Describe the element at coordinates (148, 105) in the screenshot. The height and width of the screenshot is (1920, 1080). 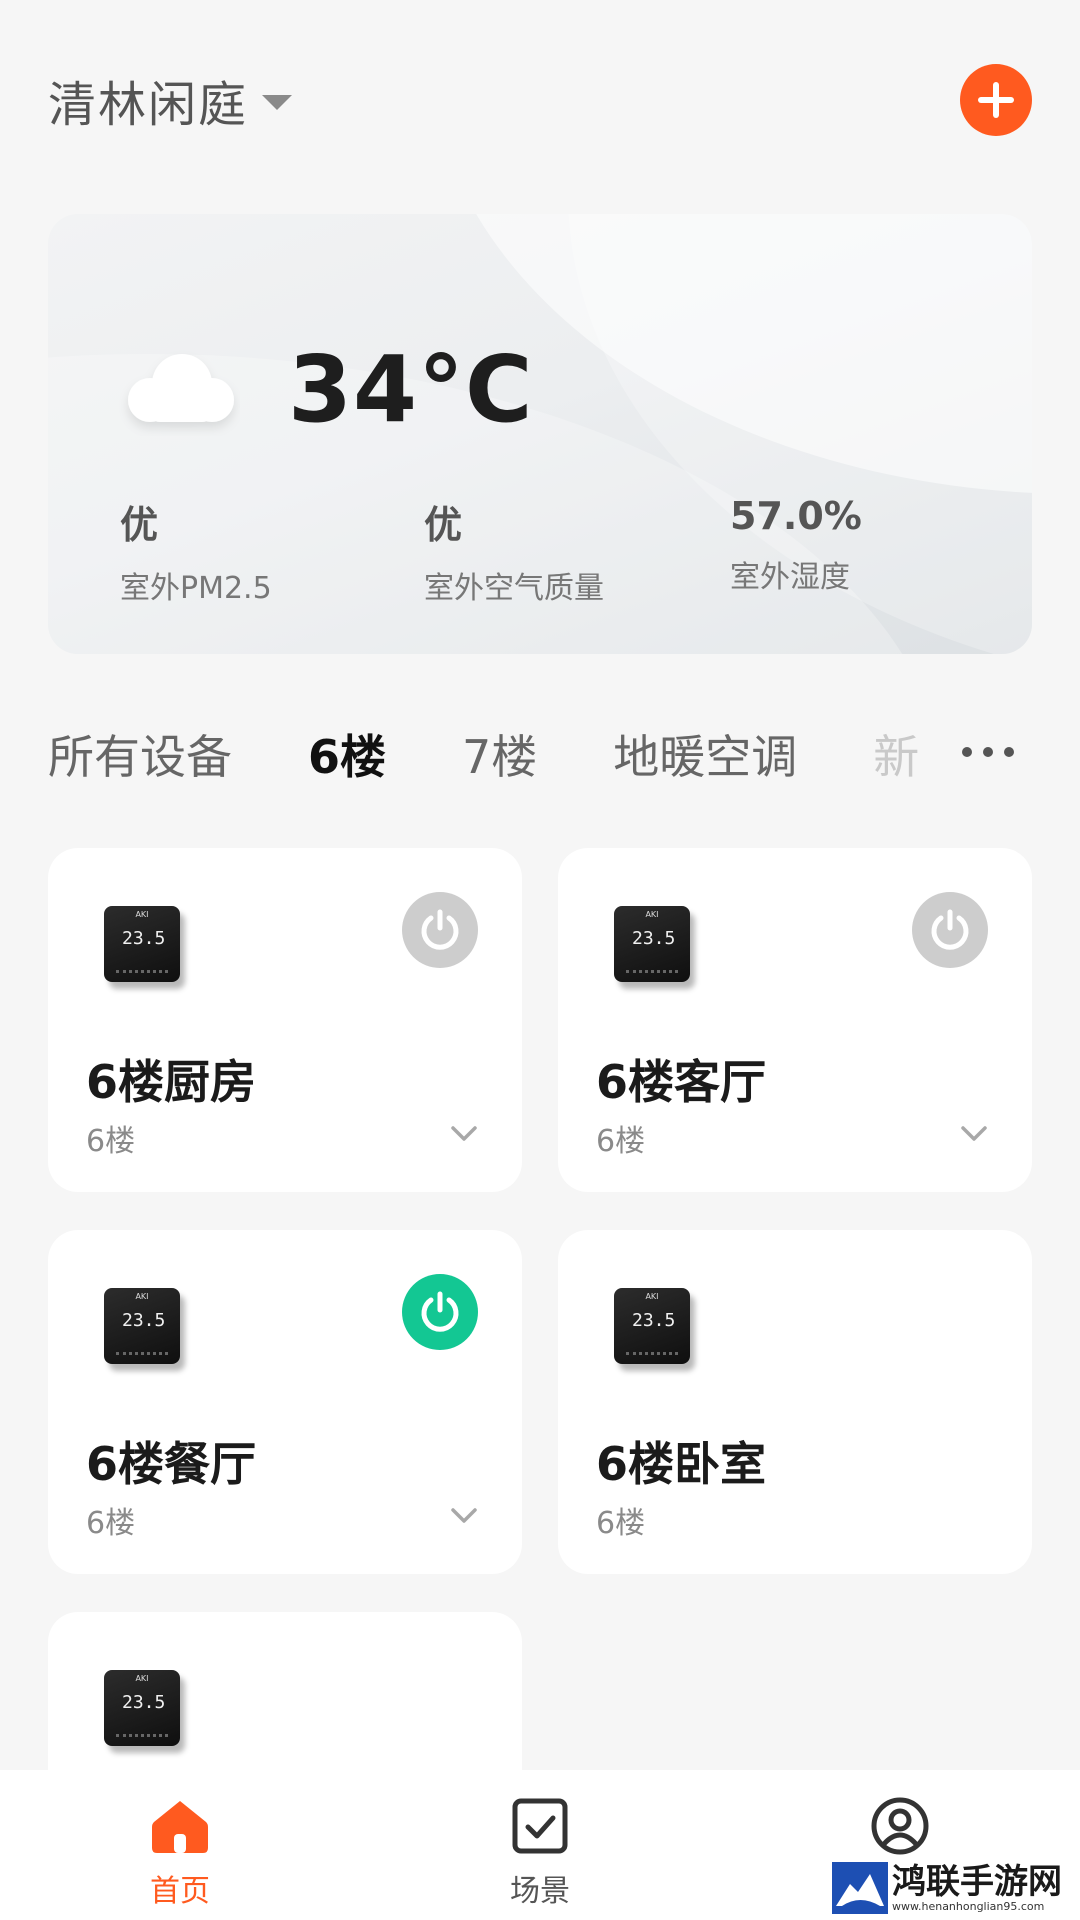
I see `home-name: 清林闲庭` at that location.